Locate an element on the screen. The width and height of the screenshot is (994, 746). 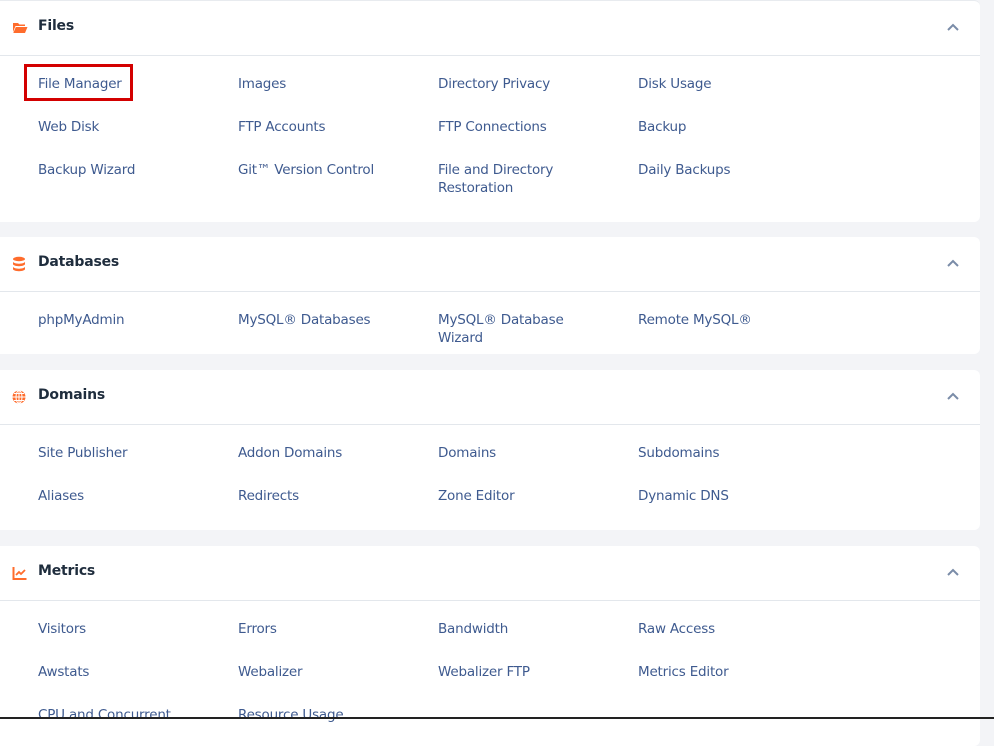
panel-title: Databases is located at coordinates (79, 262).